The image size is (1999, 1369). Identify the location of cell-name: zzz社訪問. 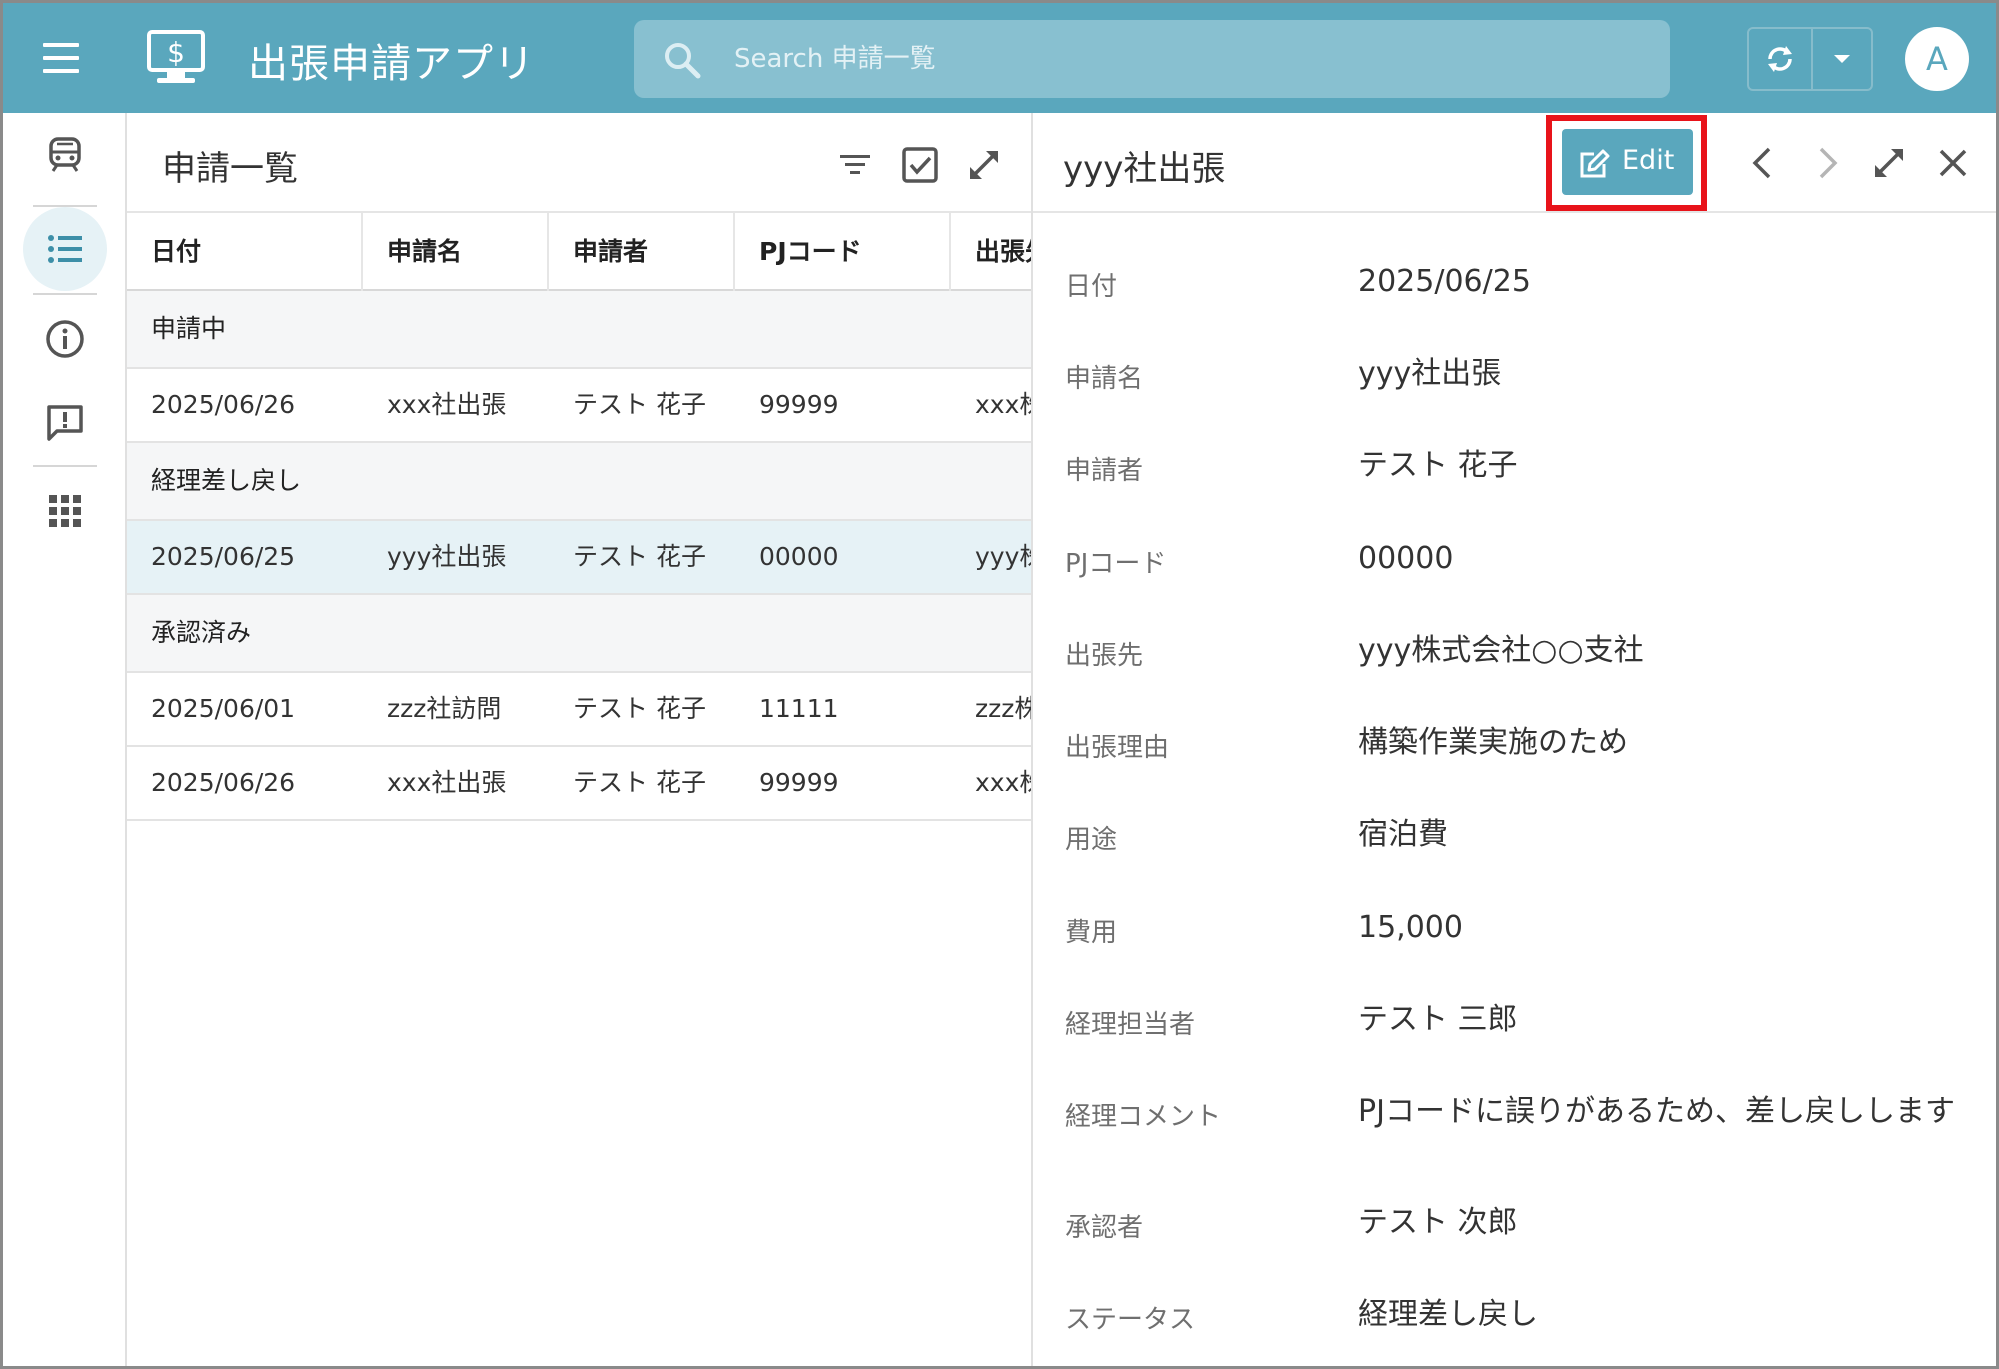
(444, 708).